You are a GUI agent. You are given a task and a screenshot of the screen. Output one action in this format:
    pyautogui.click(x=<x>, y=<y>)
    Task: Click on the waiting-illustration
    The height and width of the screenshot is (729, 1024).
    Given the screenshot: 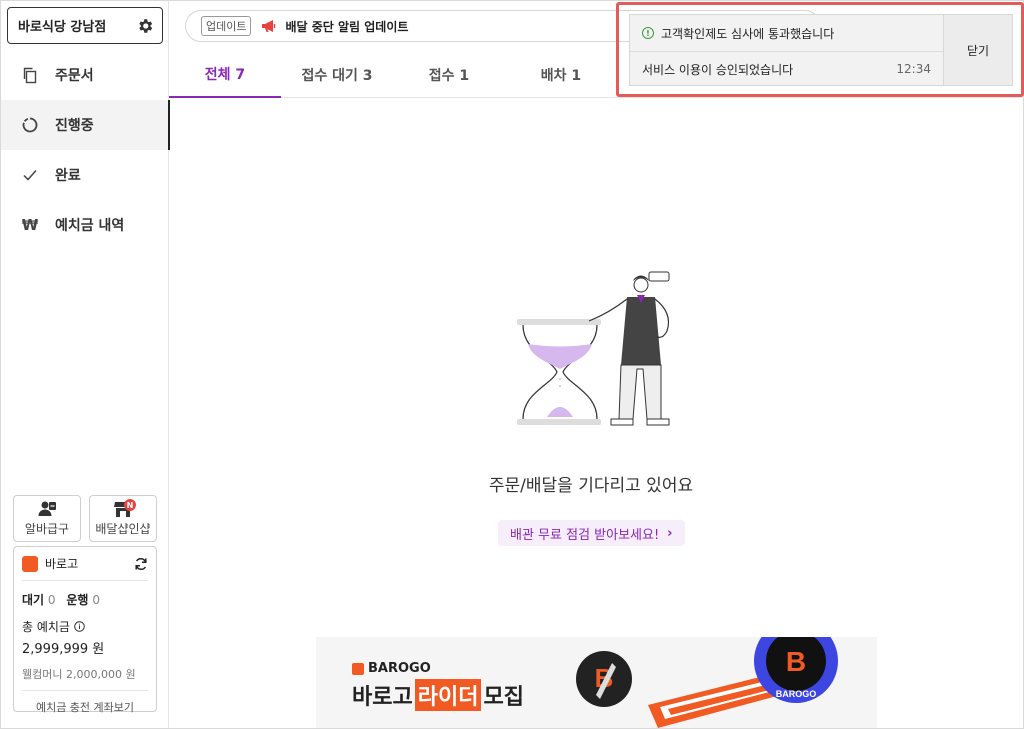 What is the action you would take?
    pyautogui.click(x=593, y=348)
    